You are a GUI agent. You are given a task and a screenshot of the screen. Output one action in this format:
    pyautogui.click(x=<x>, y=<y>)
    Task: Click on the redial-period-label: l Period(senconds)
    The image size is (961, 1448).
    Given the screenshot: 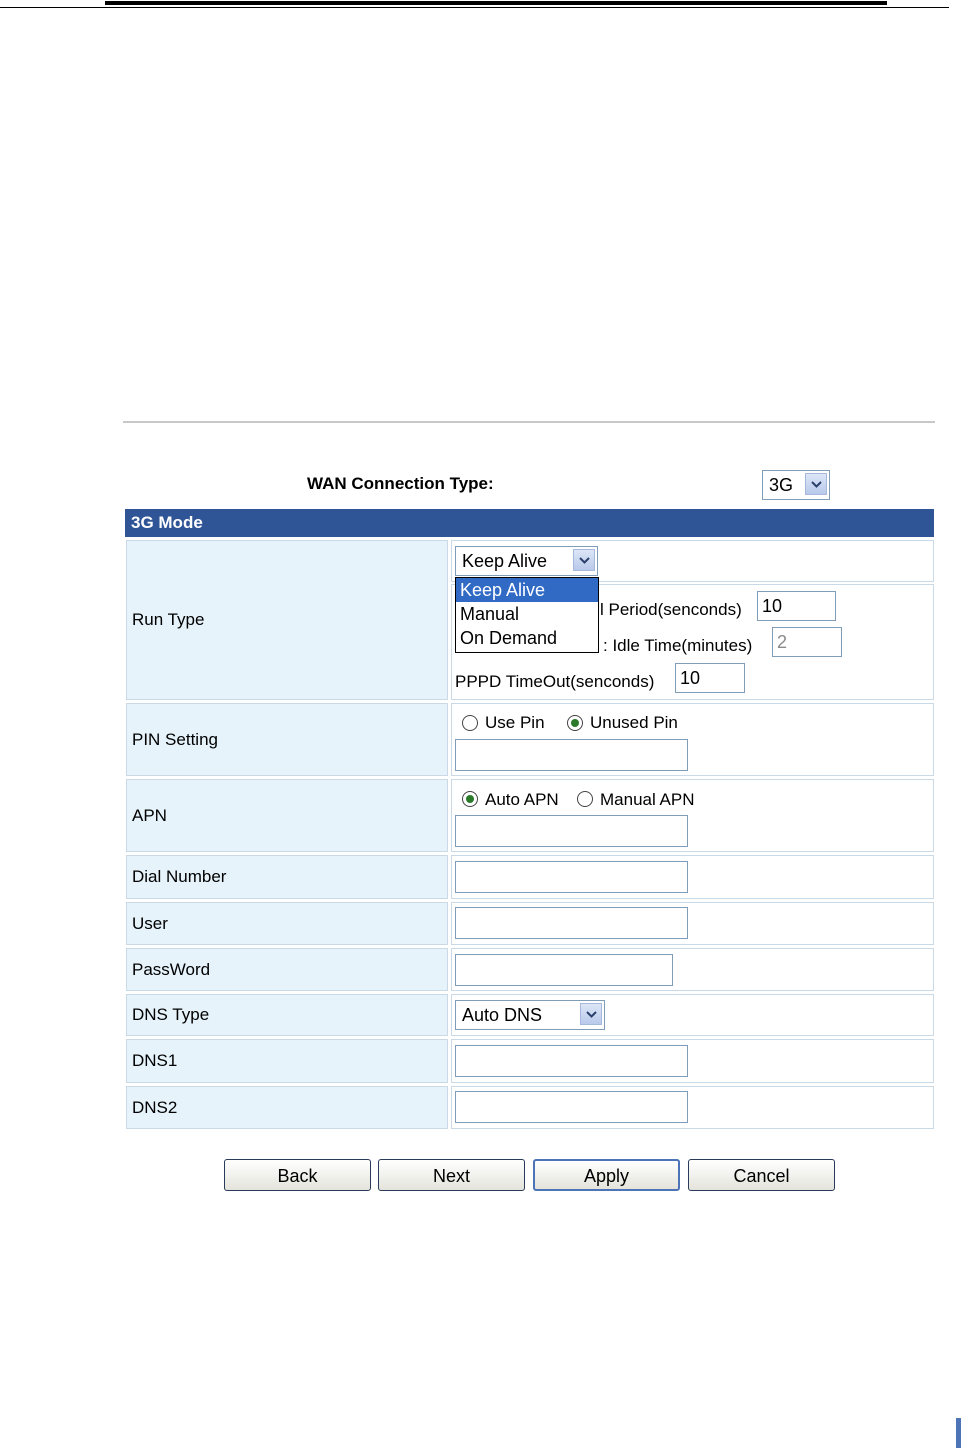 What is the action you would take?
    pyautogui.click(x=671, y=609)
    